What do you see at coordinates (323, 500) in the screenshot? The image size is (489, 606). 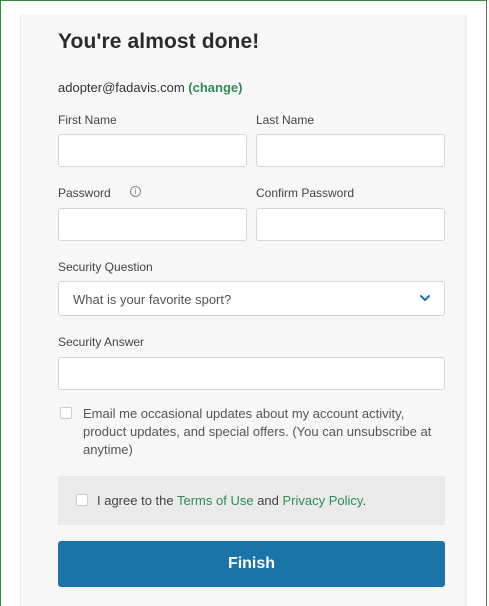 I see `privacy-policy-link: Privacy Policy` at bounding box center [323, 500].